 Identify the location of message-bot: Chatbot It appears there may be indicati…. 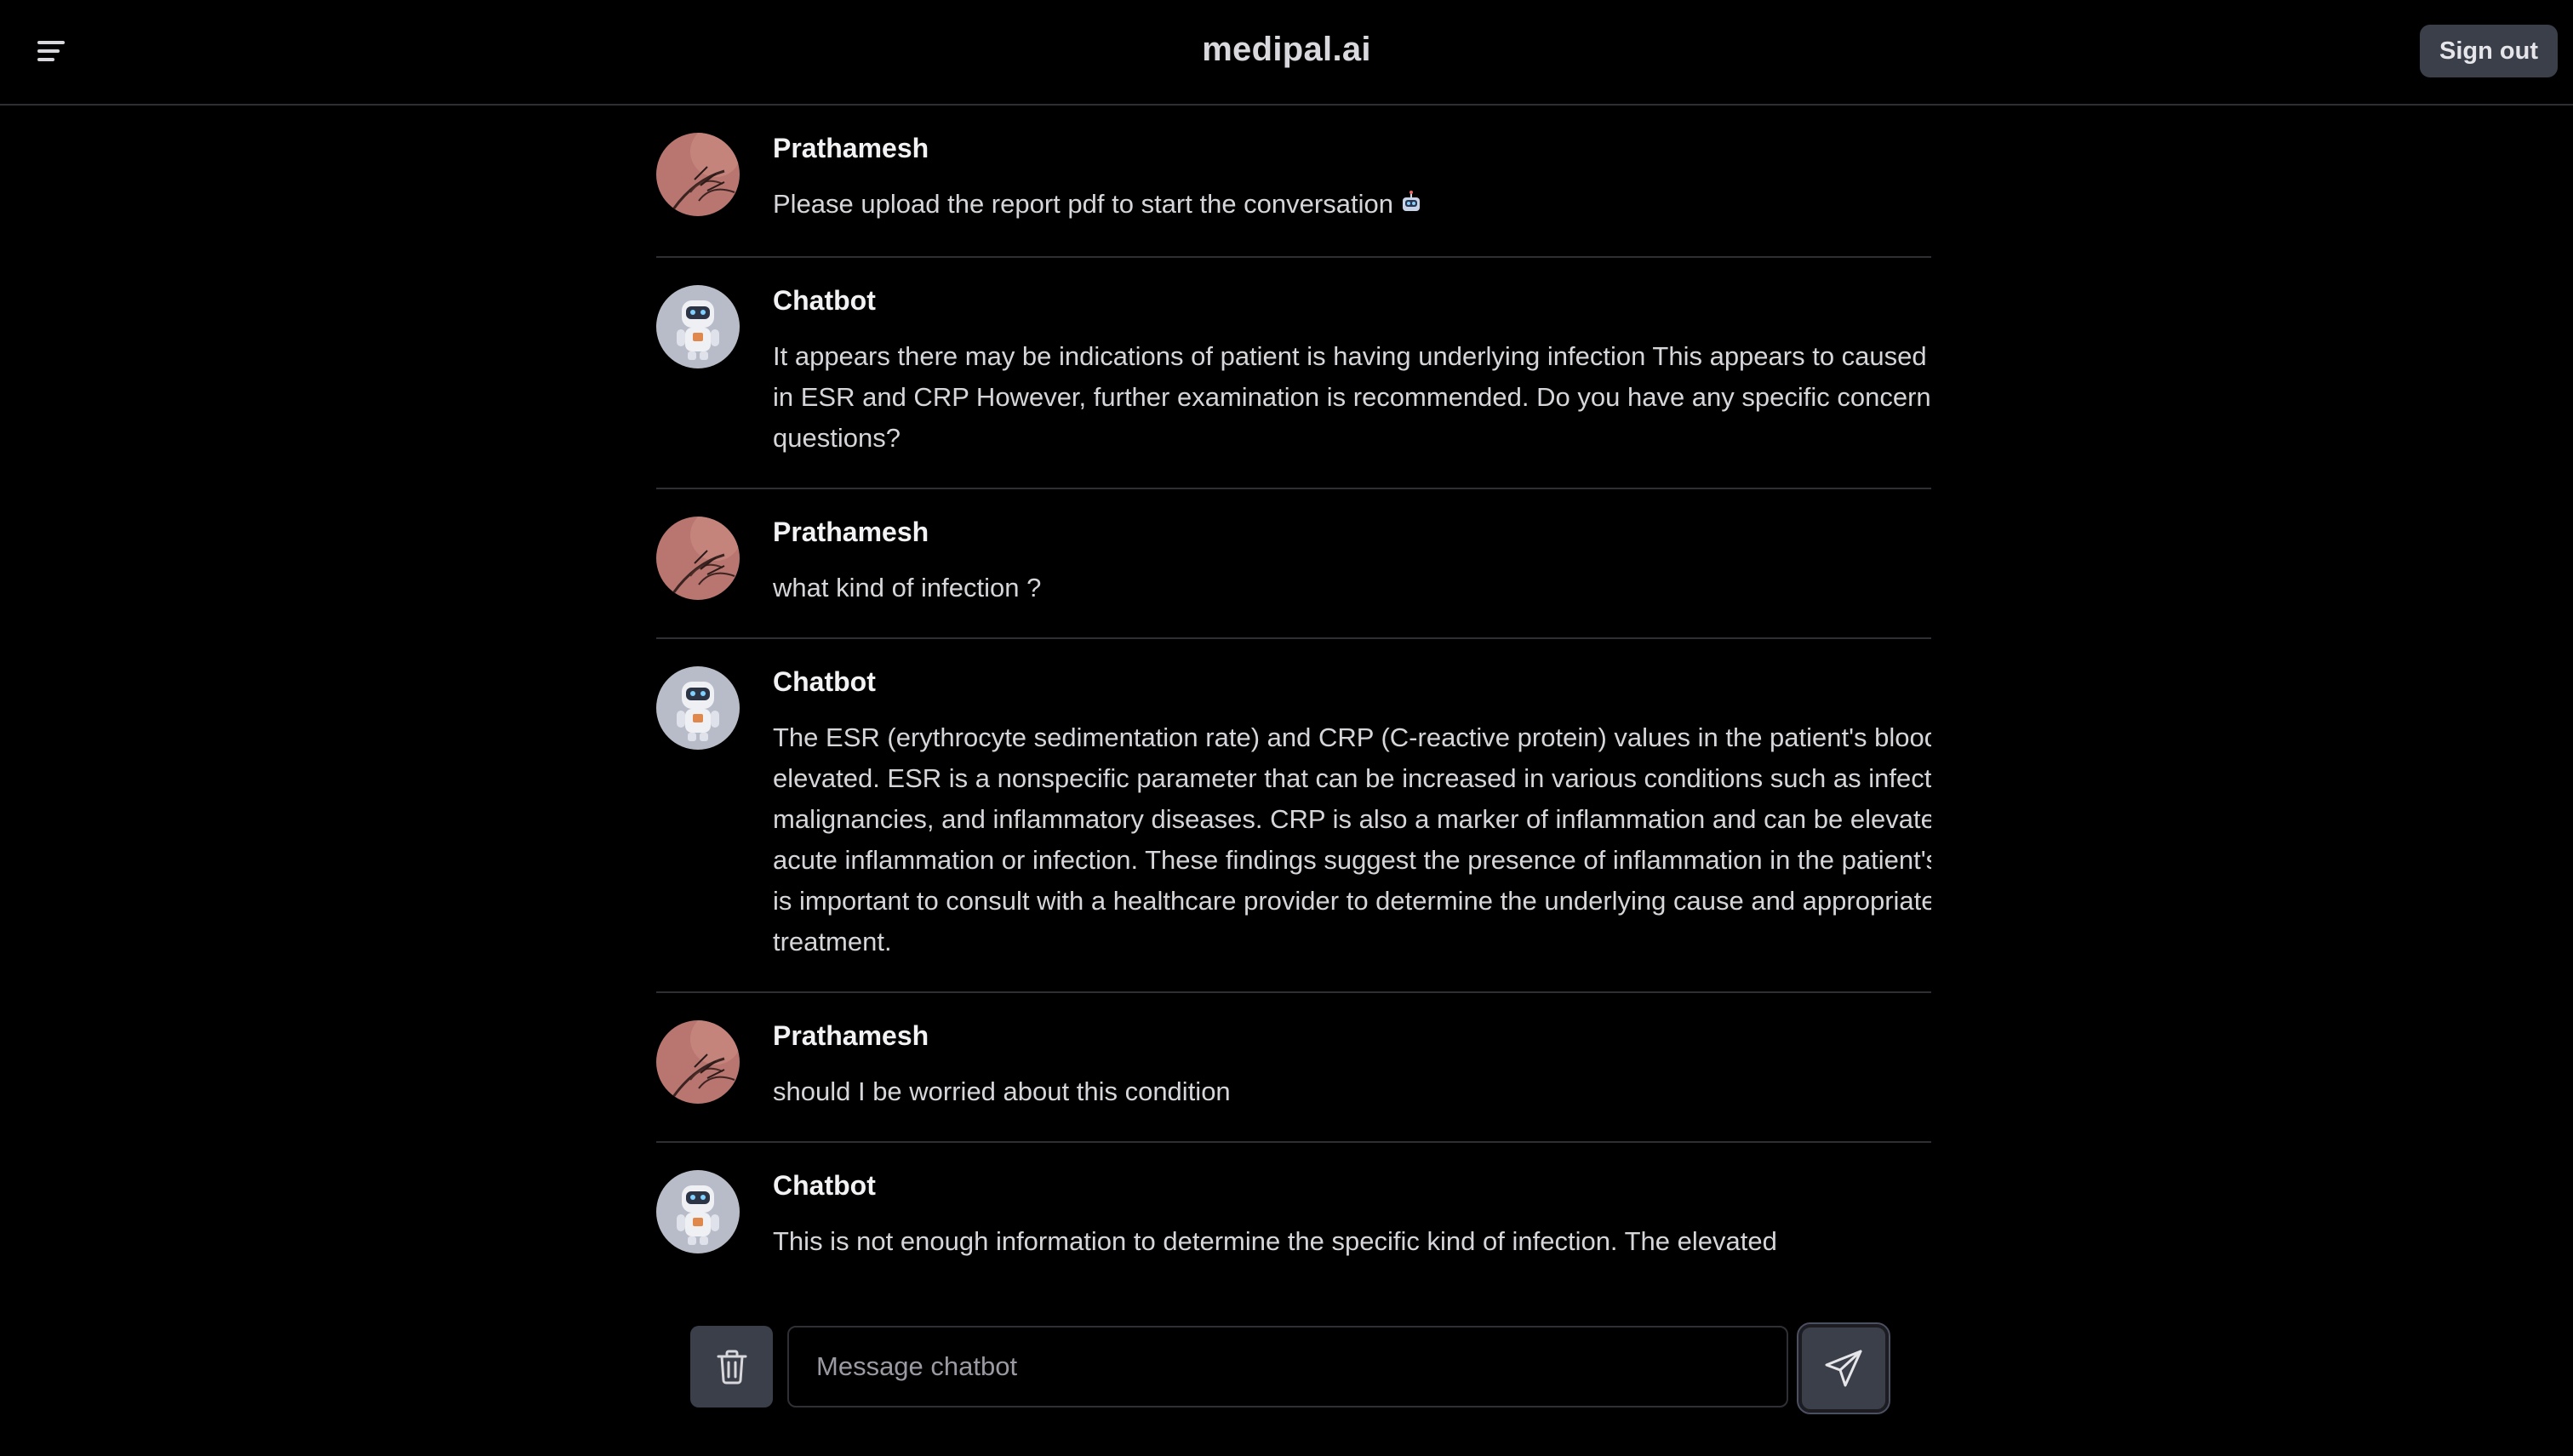
(1293, 373).